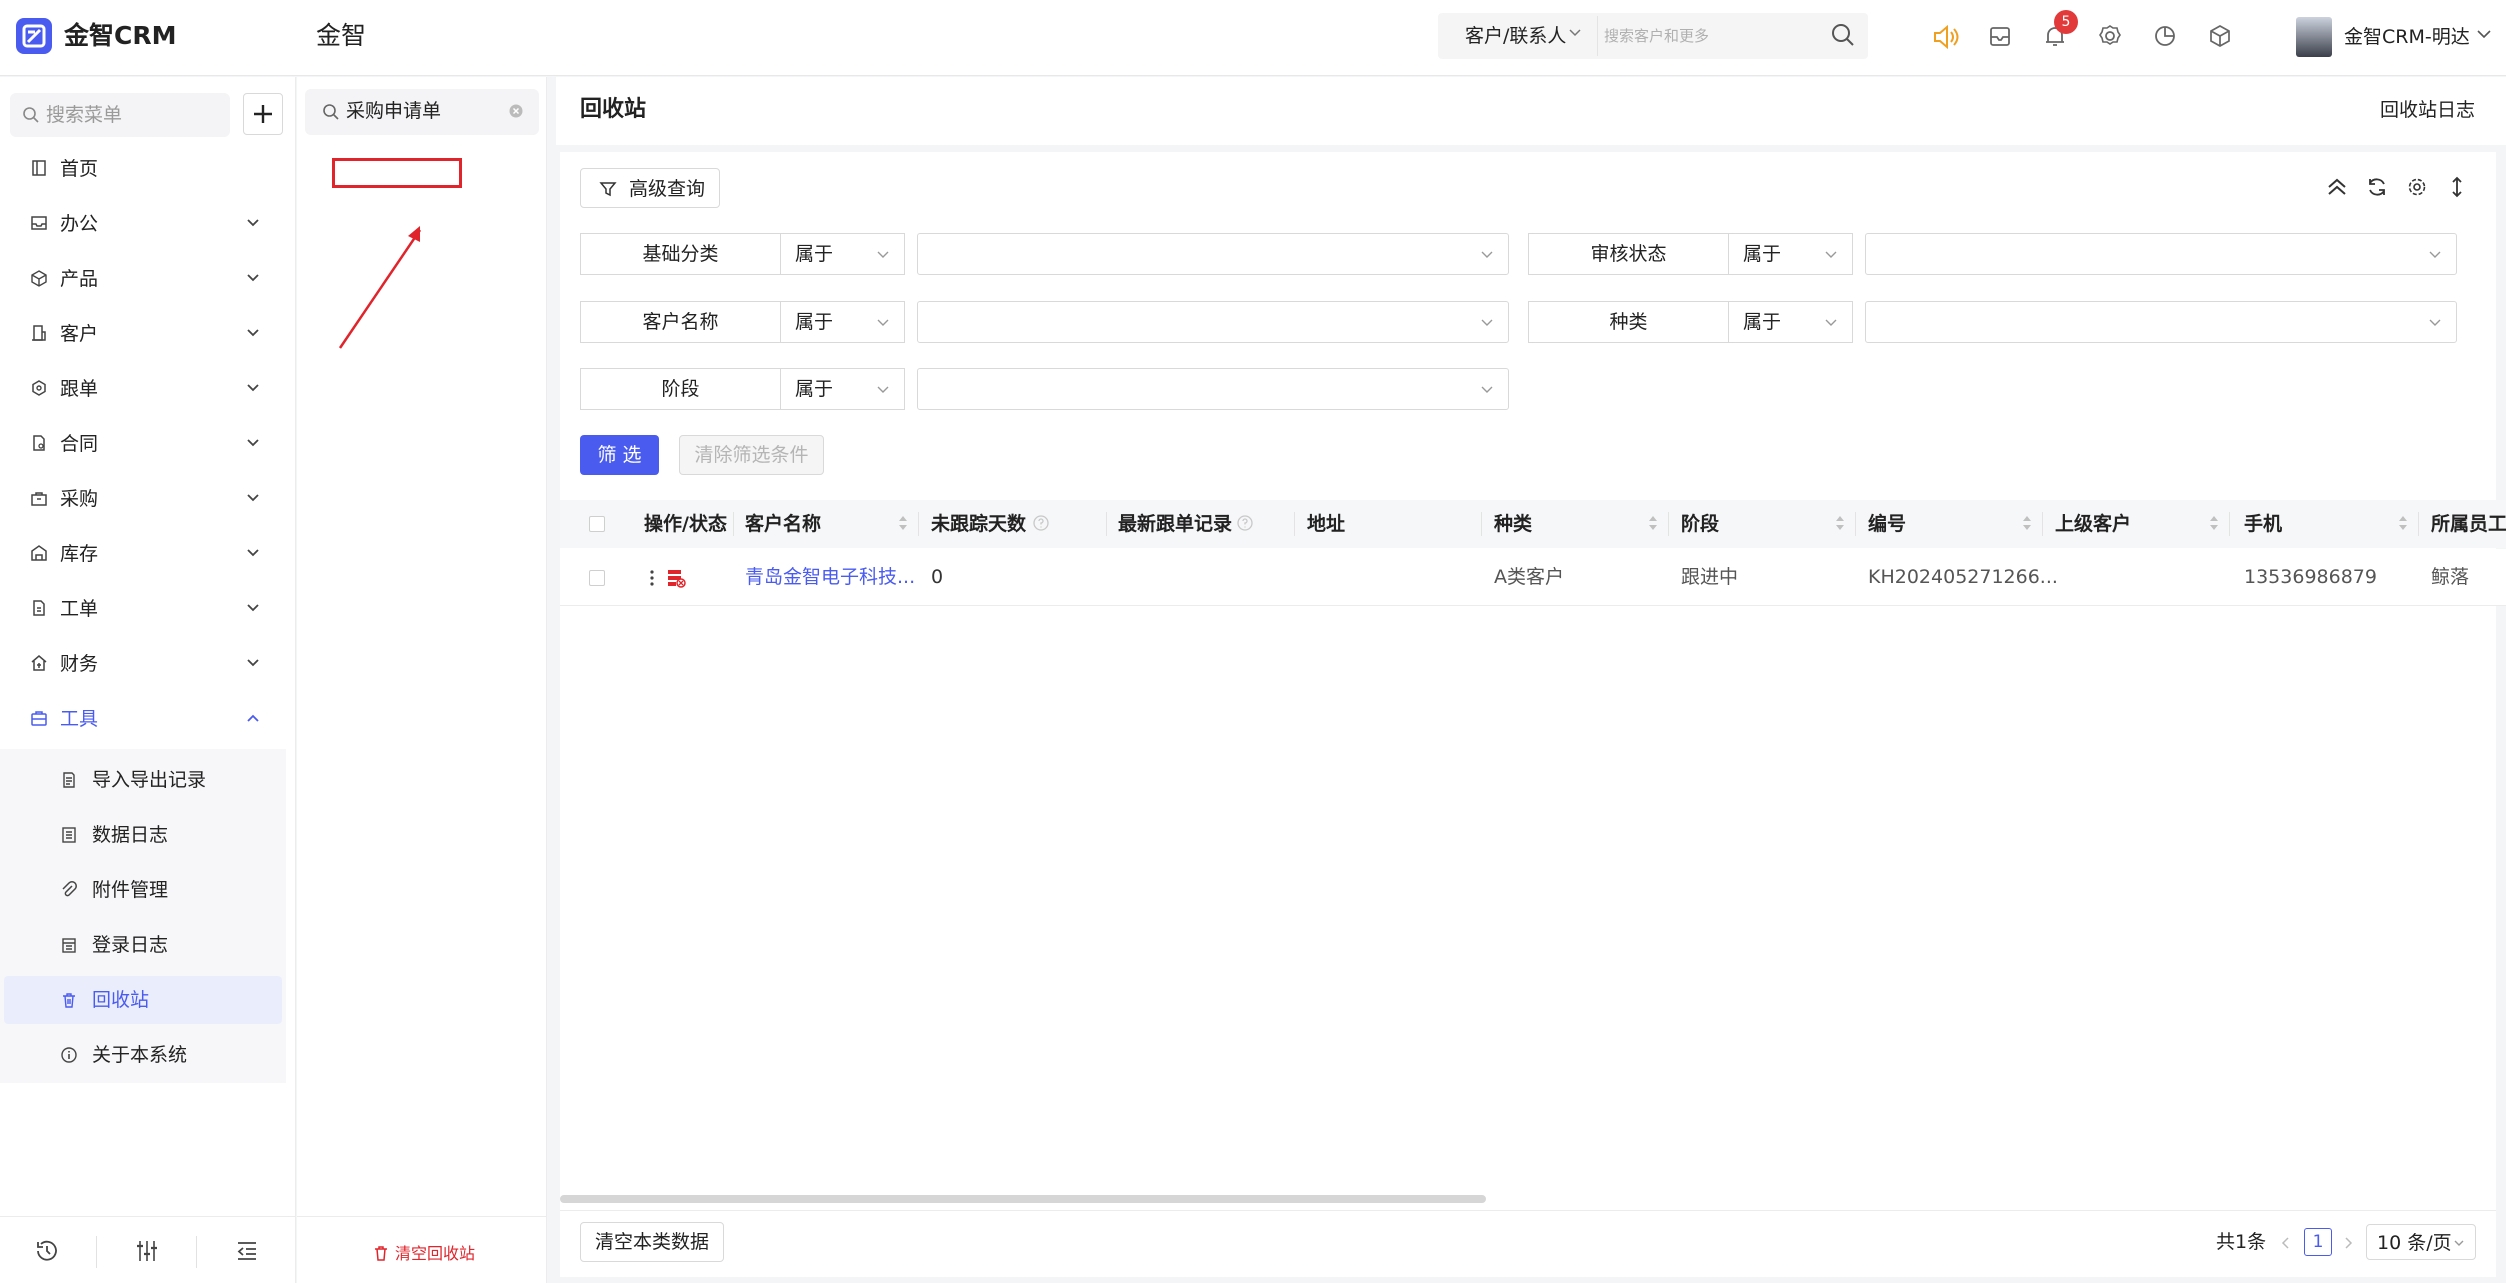 Image resolution: width=2506 pixels, height=1283 pixels. I want to click on page-number: 1, so click(2318, 1242).